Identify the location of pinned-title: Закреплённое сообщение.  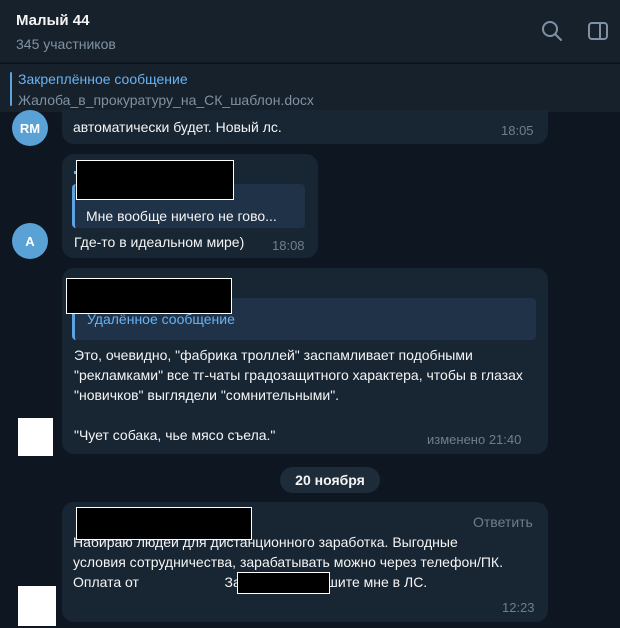
(103, 79).